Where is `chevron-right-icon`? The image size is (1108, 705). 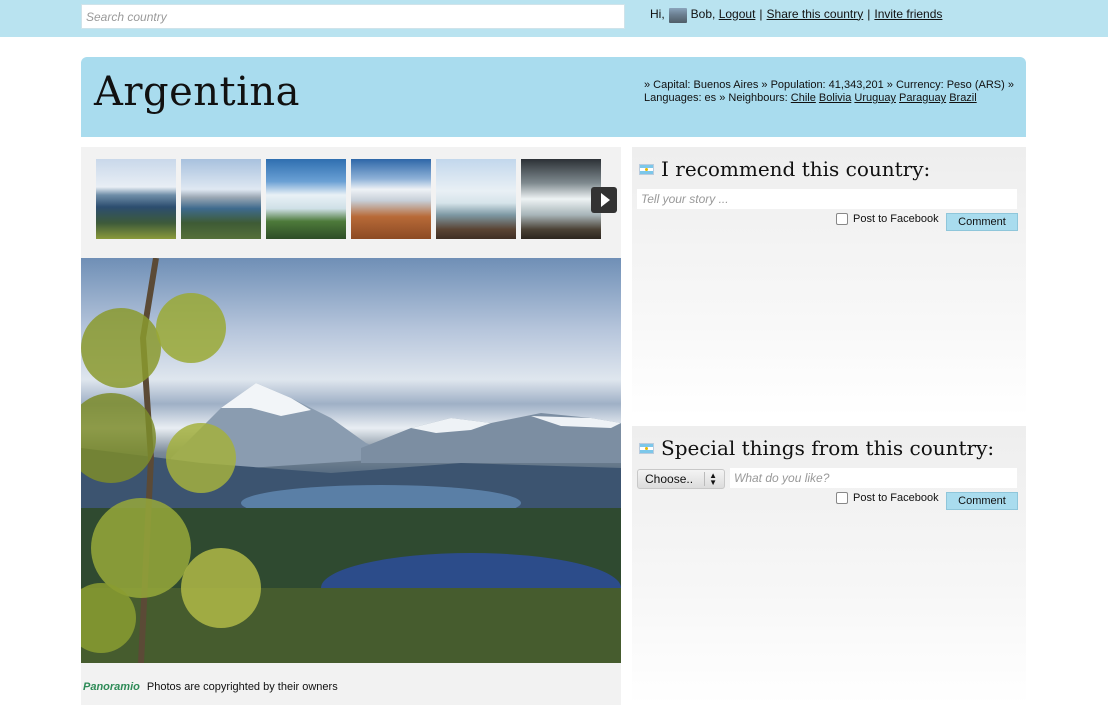 chevron-right-icon is located at coordinates (605, 200).